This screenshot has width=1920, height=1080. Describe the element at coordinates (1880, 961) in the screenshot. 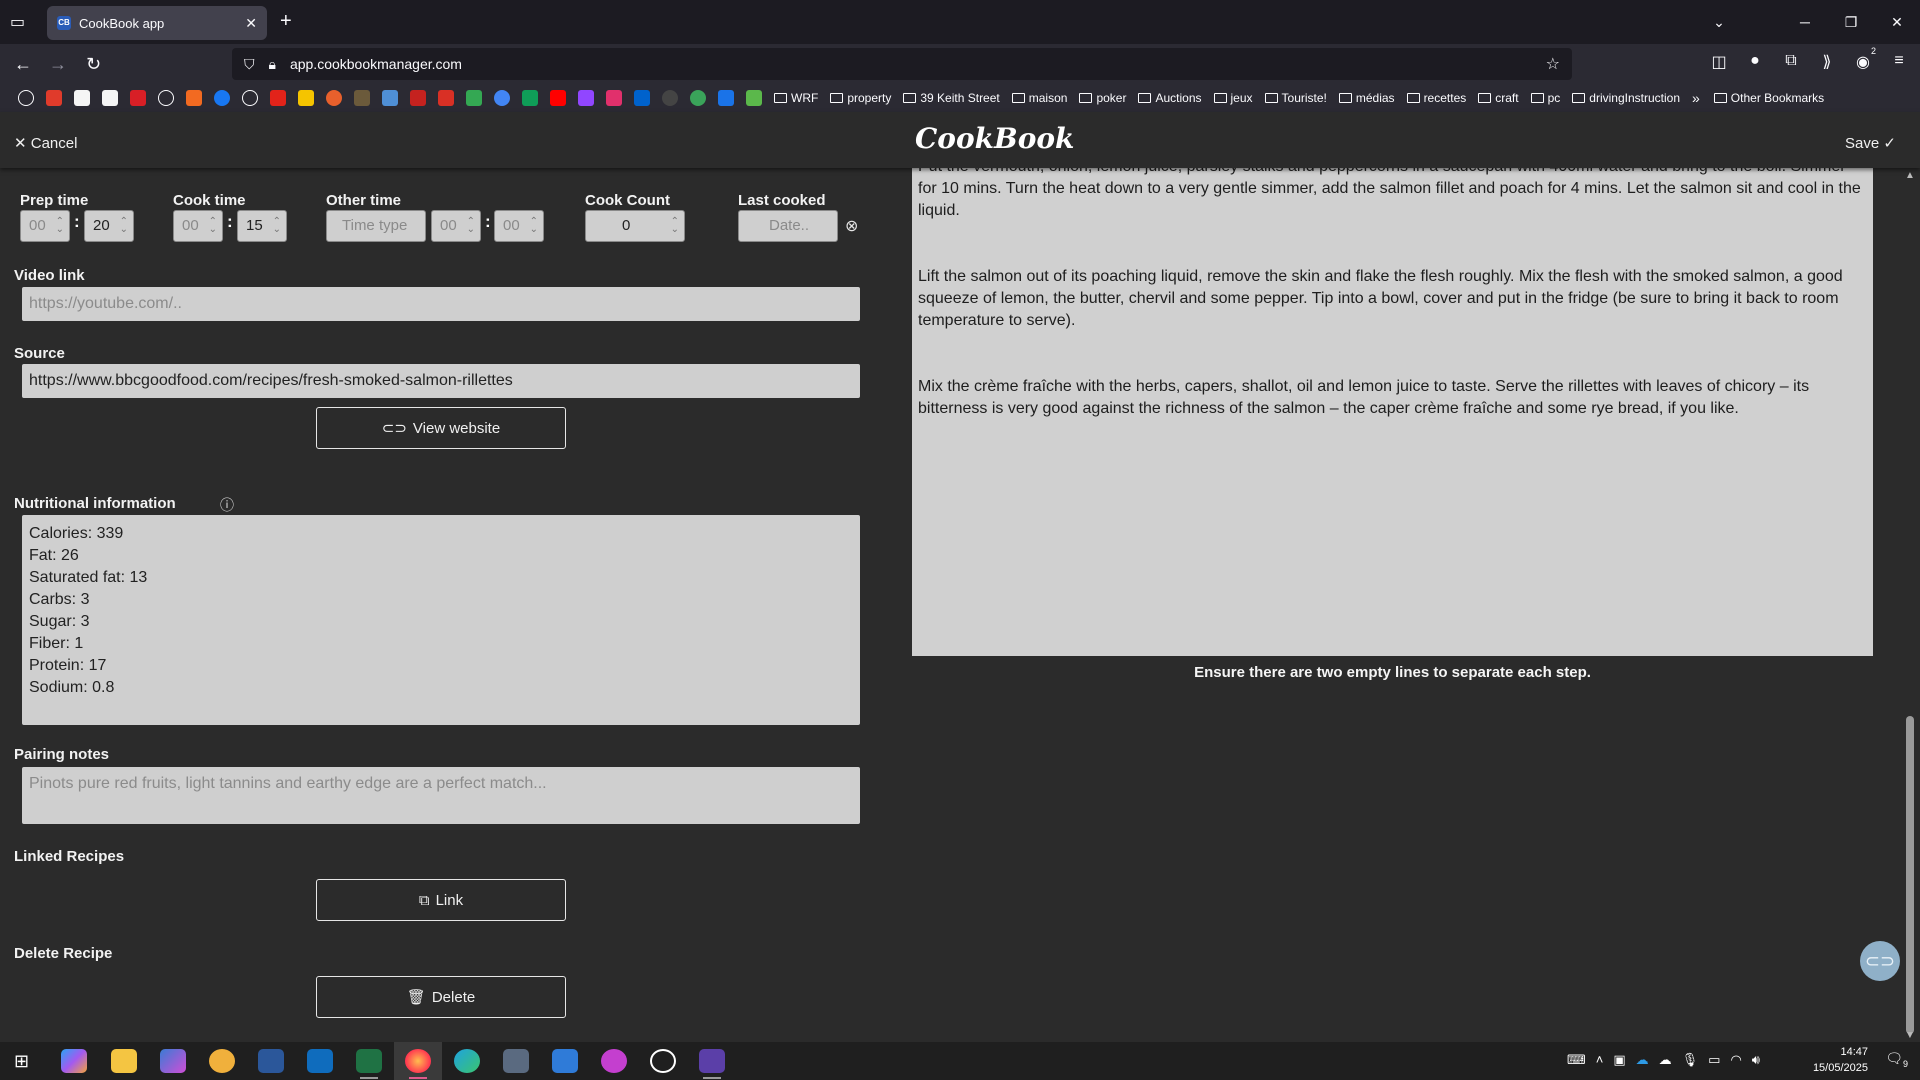

I see `floating-link-button: ⊂⊃` at that location.